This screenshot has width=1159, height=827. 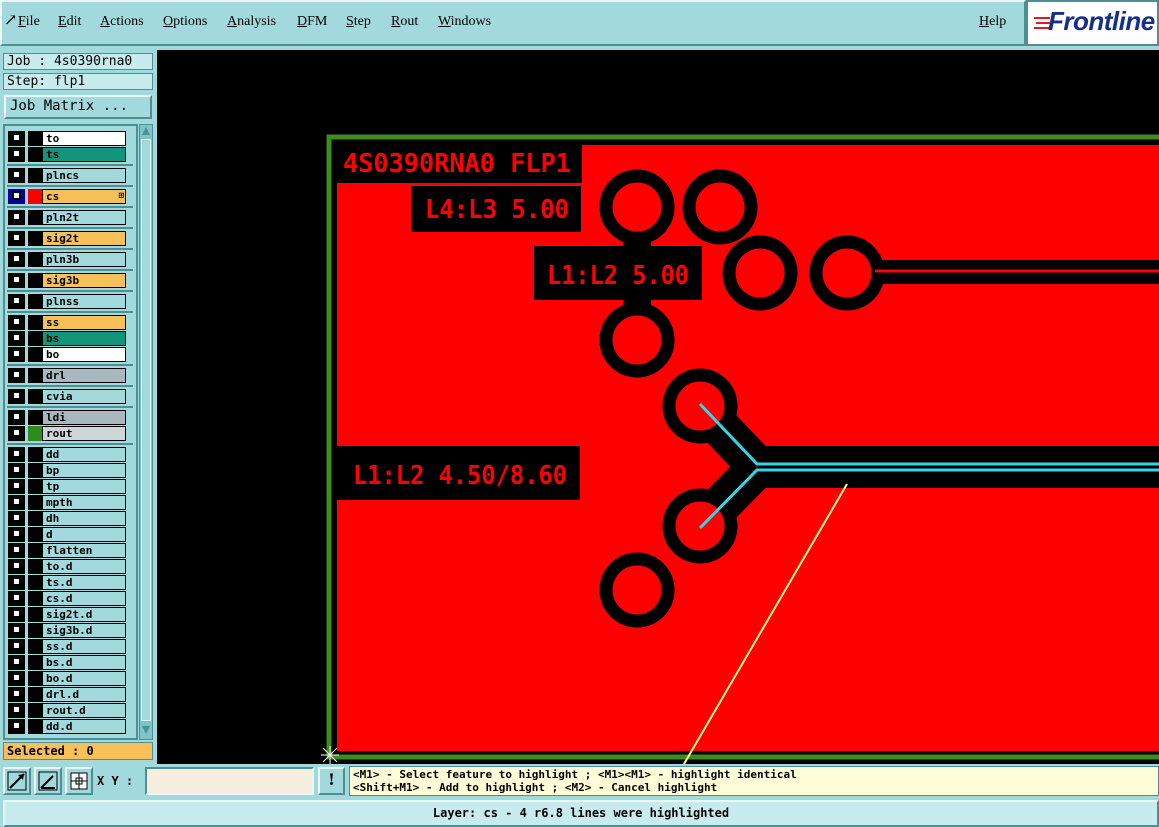 I want to click on layer-row-cs-d: cs.d, so click(x=70, y=598).